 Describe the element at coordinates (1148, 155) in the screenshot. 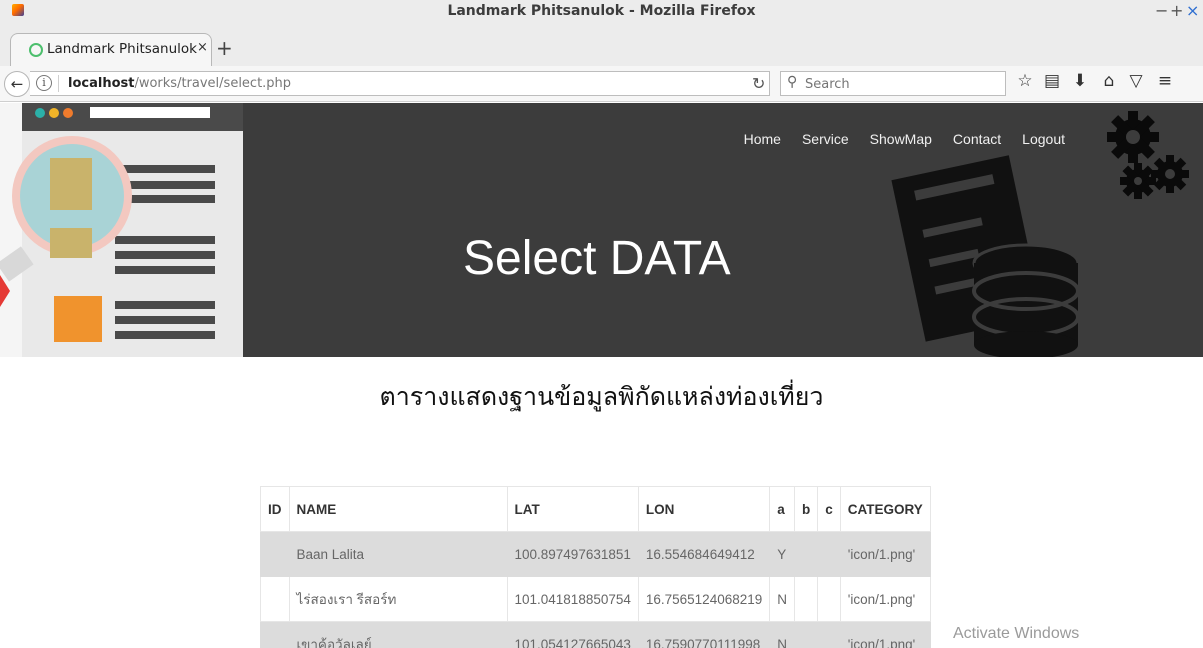

I see `gears-icon` at that location.